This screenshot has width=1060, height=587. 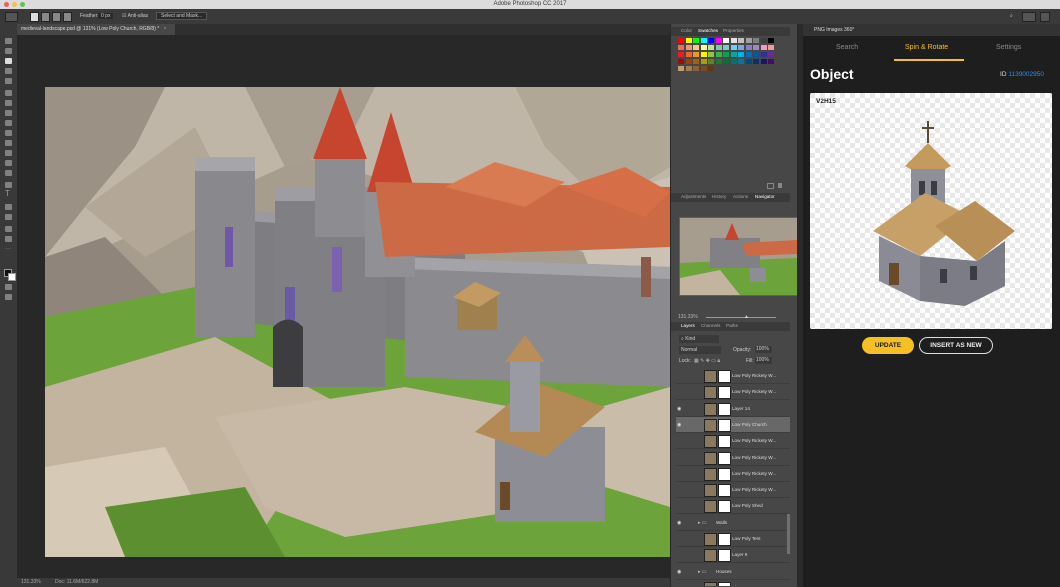 What do you see at coordinates (699, 339) in the screenshot?
I see `layer-filter-kind: ⌕ Kind` at bounding box center [699, 339].